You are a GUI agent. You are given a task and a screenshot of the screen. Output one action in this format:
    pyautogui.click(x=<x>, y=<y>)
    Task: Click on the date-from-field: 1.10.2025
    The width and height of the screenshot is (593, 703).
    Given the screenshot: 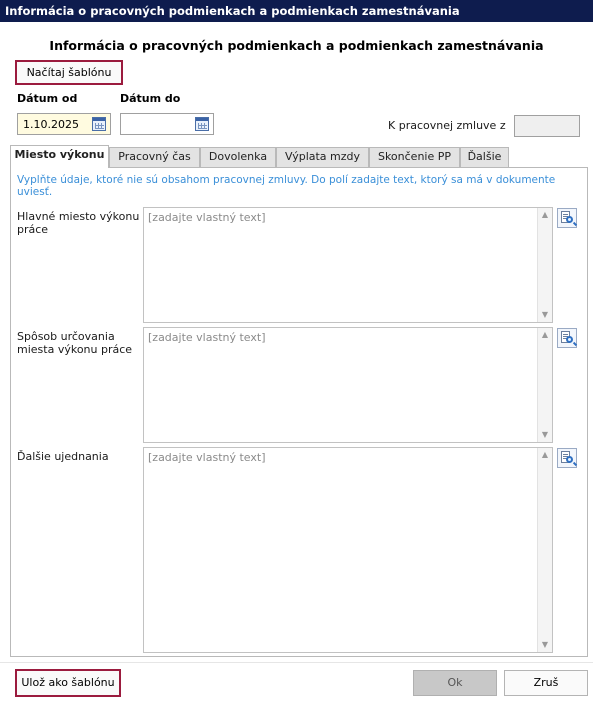 What is the action you would take?
    pyautogui.click(x=64, y=124)
    